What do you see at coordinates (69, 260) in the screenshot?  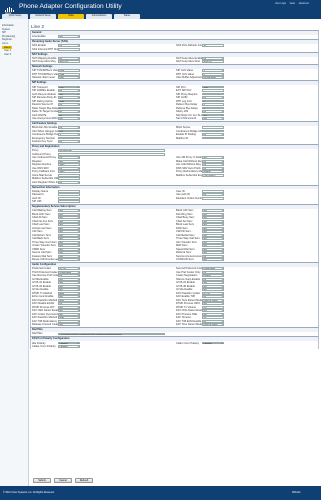 I see `select-reuse-cid-number-as-name: yes` at bounding box center [69, 260].